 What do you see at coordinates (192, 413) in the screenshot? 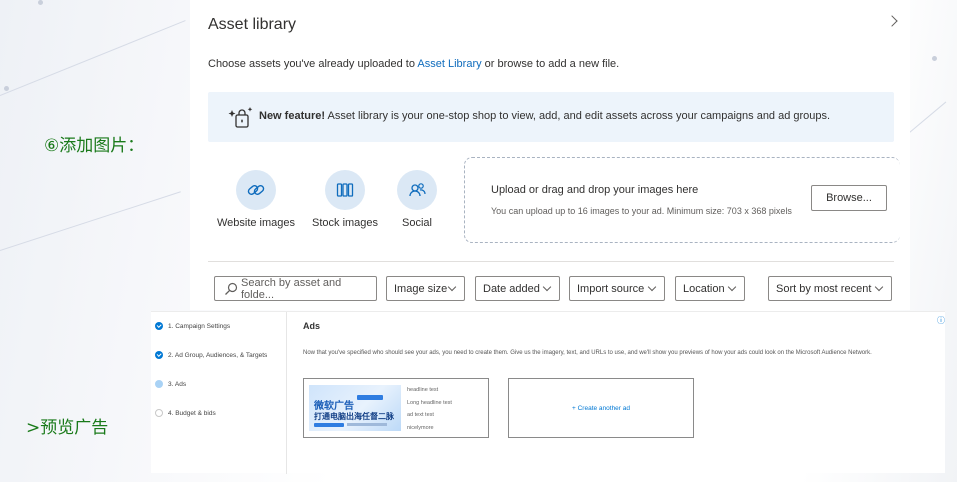
I see `step-label: 4. Budget & bids` at bounding box center [192, 413].